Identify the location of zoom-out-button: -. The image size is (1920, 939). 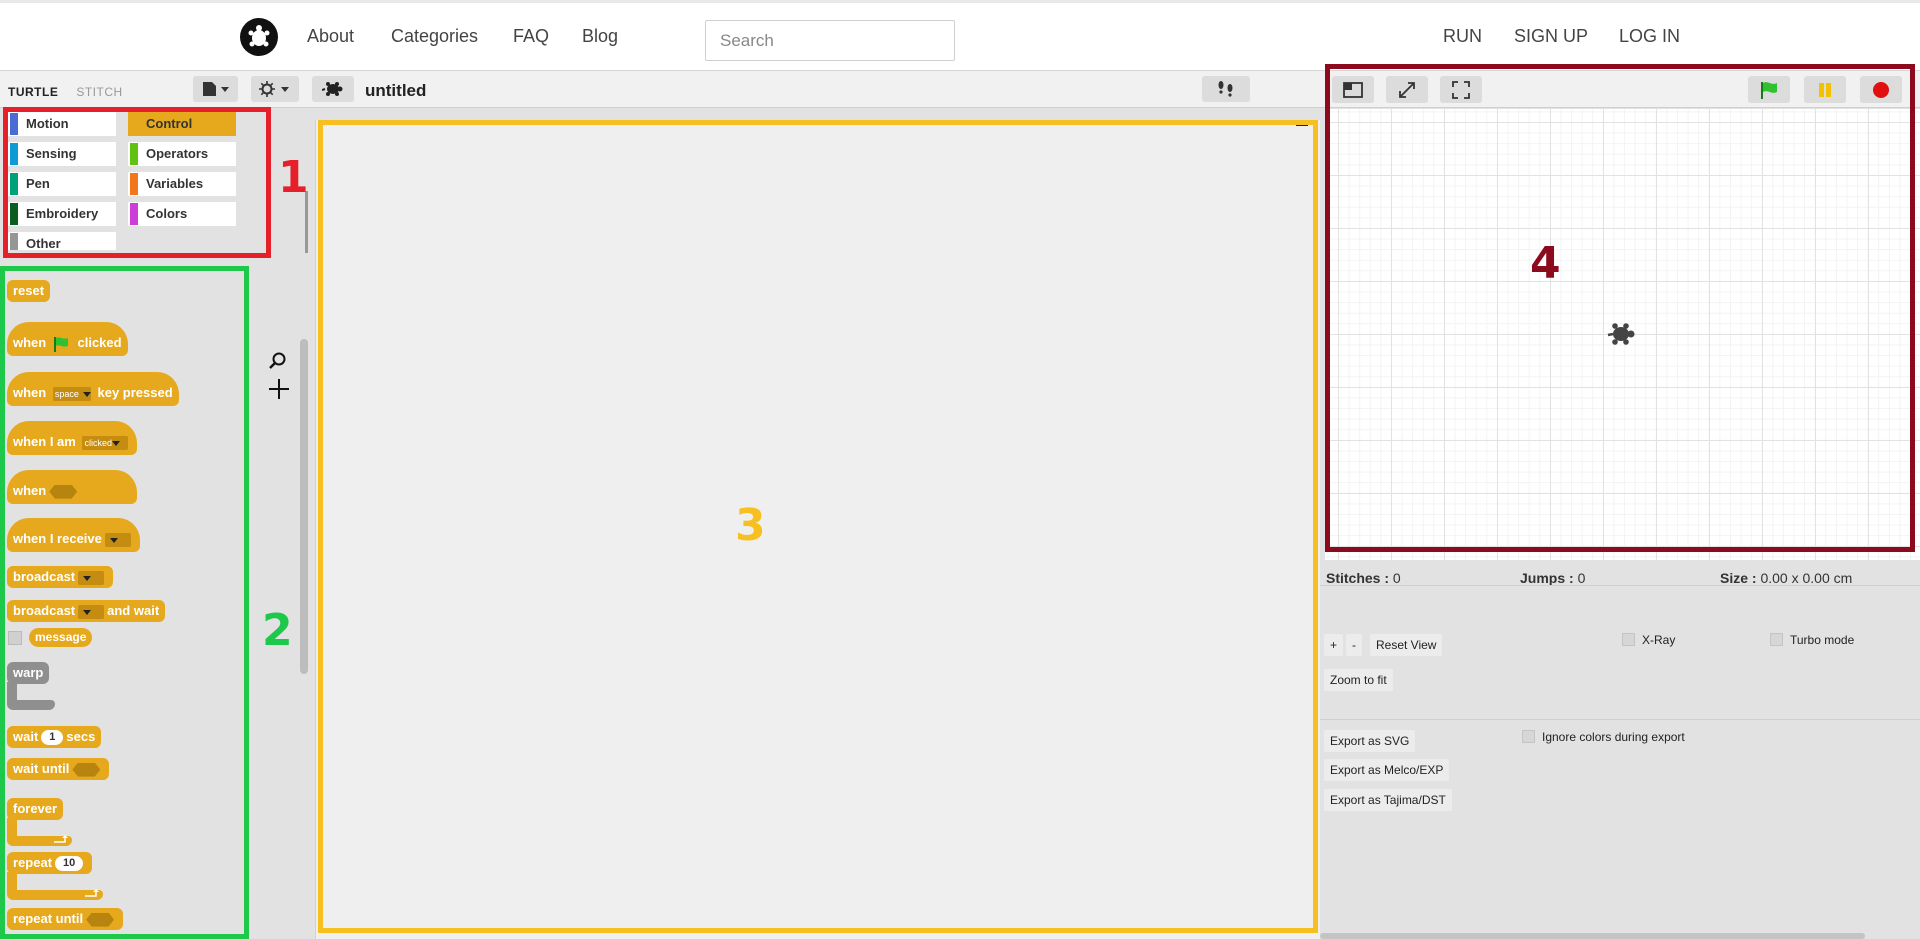
(1354, 645).